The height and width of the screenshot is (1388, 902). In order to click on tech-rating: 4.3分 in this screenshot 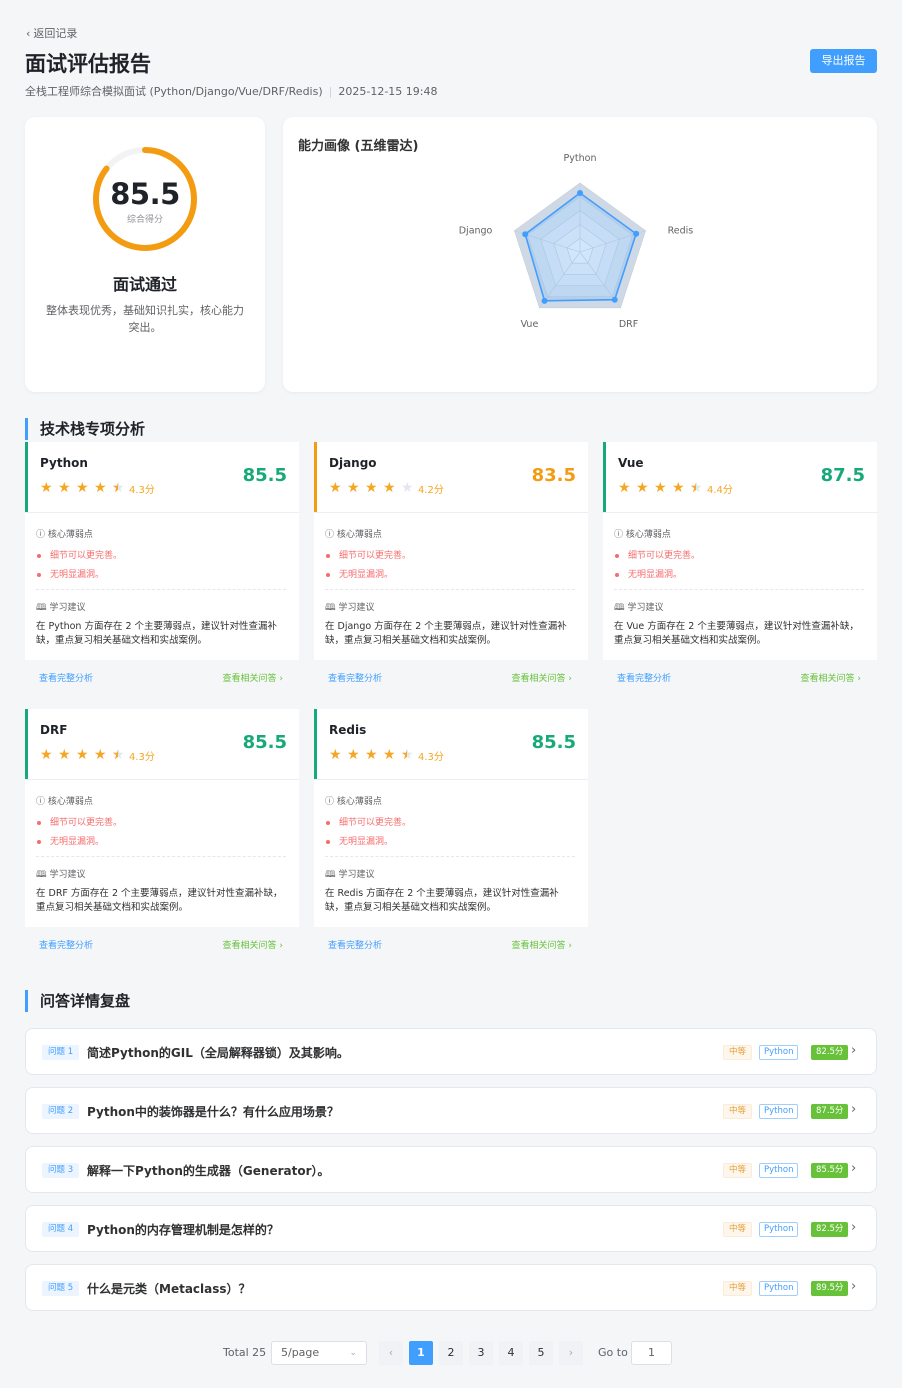, I will do `click(431, 757)`.